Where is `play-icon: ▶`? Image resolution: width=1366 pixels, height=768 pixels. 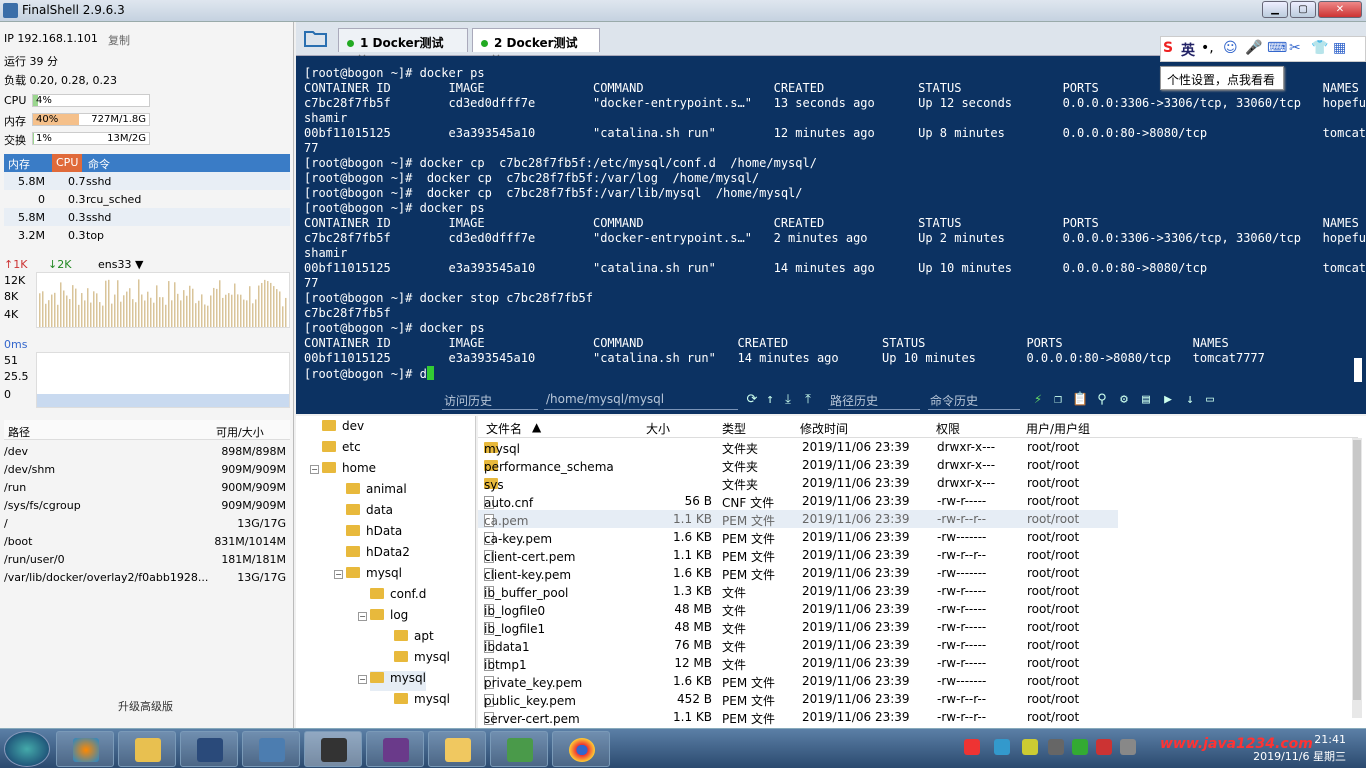
play-icon: ▶ is located at coordinates (1168, 400).